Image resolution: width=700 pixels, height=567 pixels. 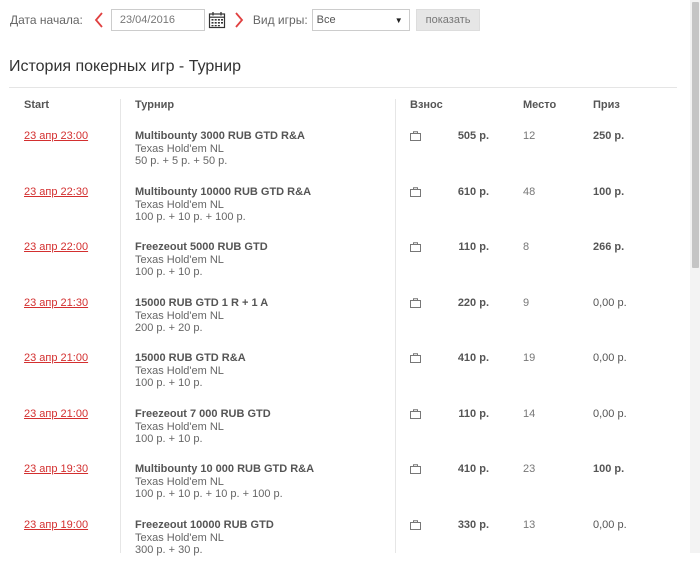 What do you see at coordinates (529, 358) in the screenshot?
I see `place-value: 19` at bounding box center [529, 358].